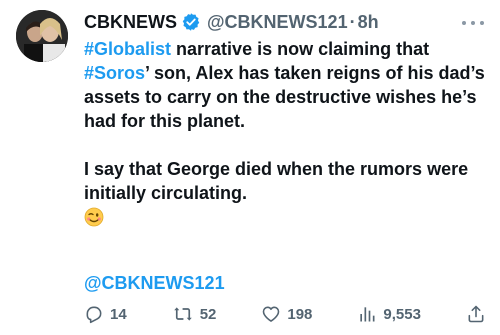 The height and width of the screenshot is (335, 500). What do you see at coordinates (208, 314) in the screenshot?
I see `retweet-count: 52` at bounding box center [208, 314].